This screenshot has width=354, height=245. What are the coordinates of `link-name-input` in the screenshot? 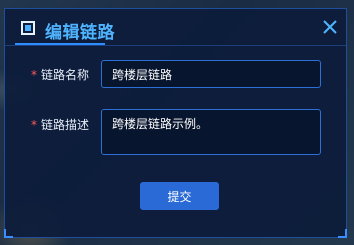 It's located at (211, 74).